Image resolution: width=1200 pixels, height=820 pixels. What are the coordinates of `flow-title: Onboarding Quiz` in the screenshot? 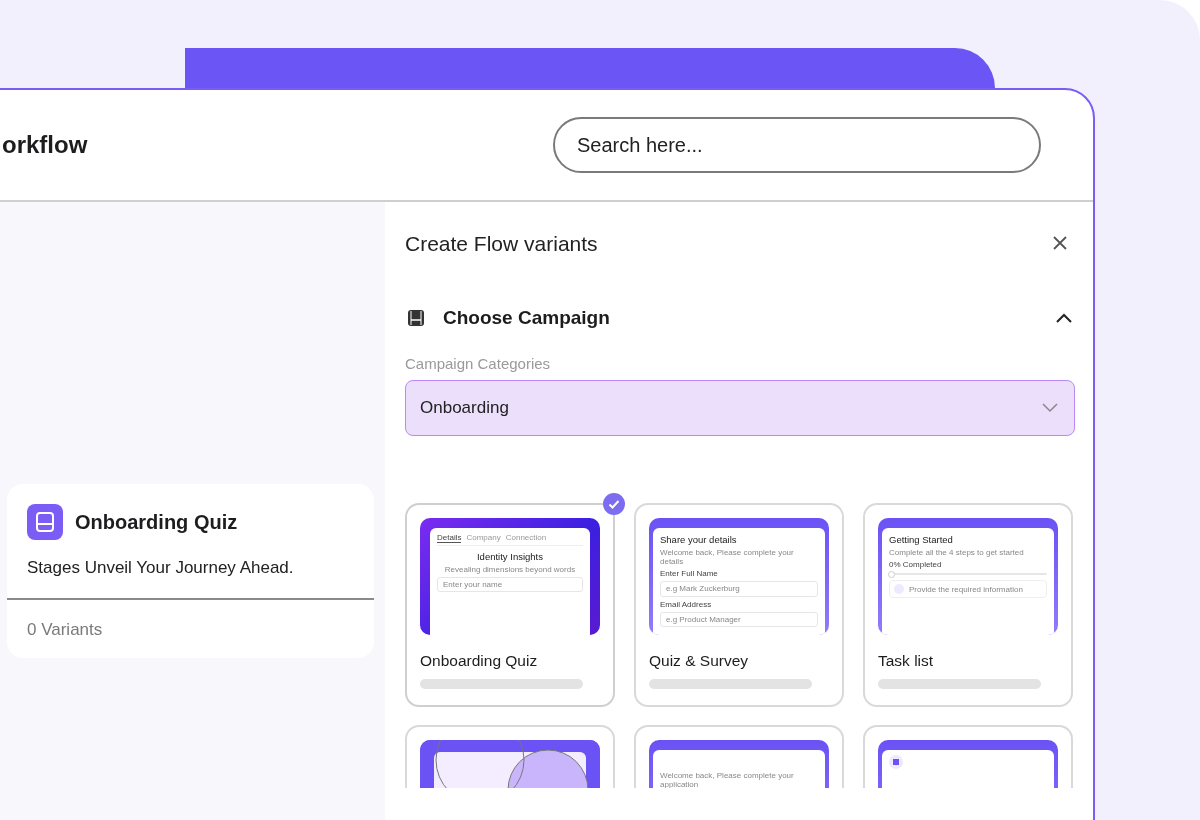 It's located at (156, 522).